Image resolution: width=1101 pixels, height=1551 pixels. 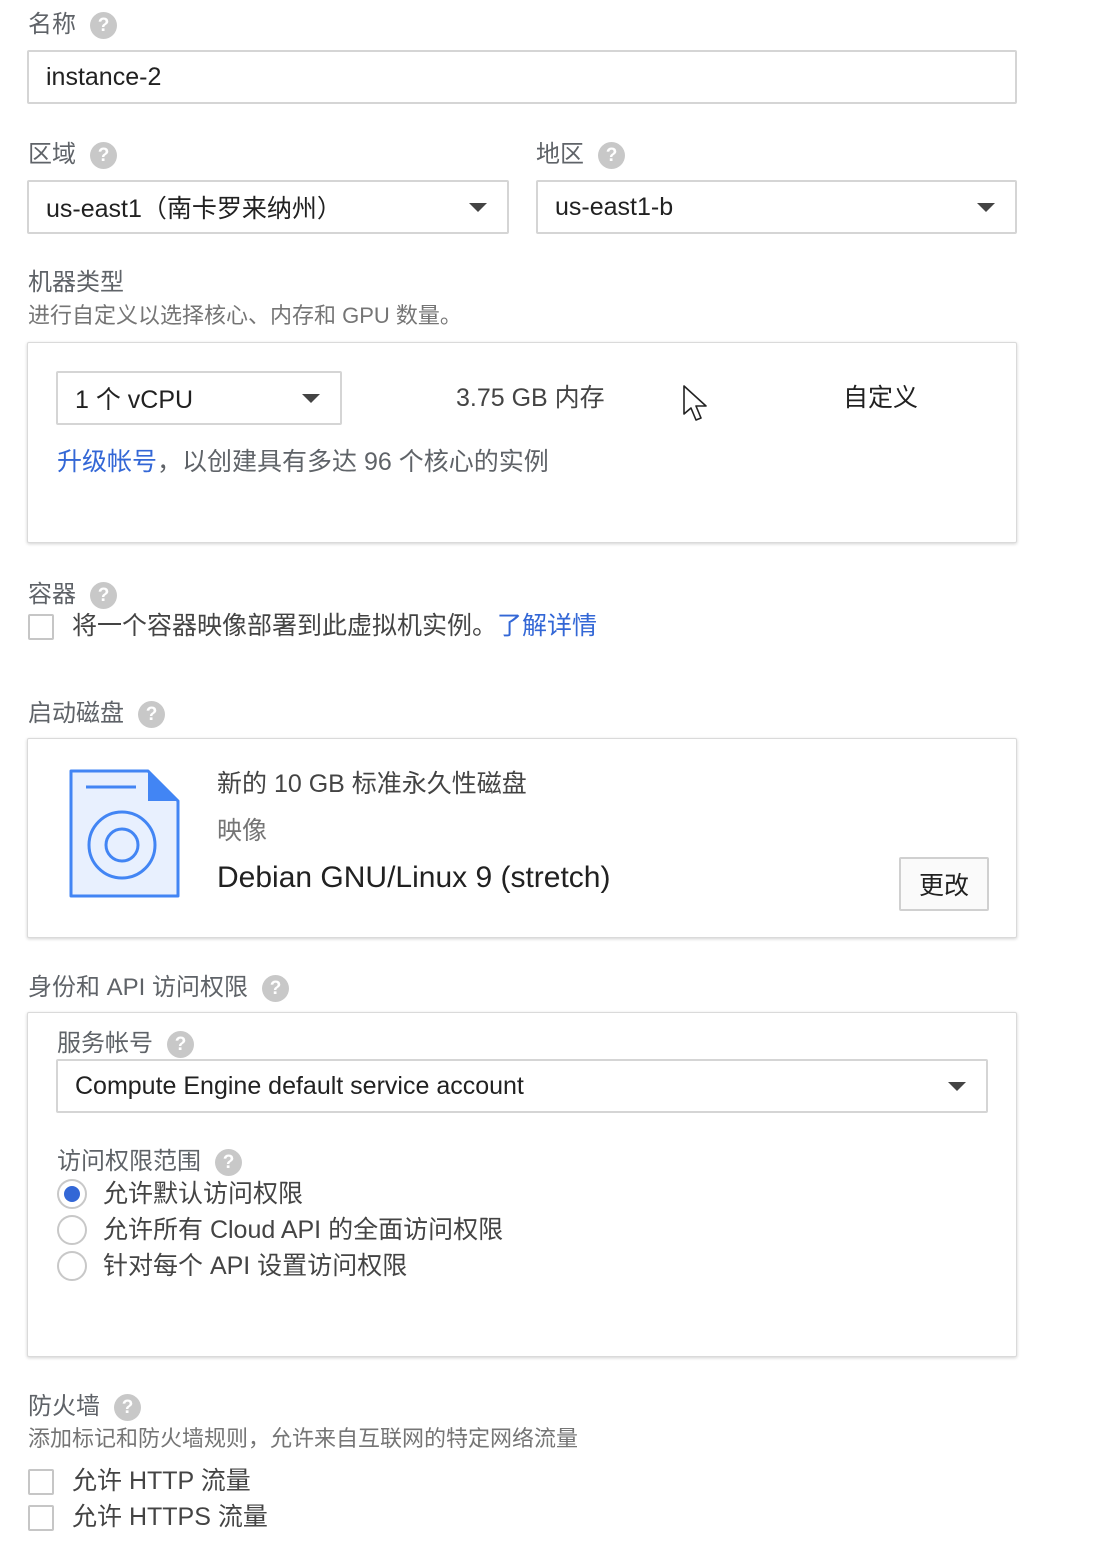 I want to click on memory-text: 3.75 GB 内存, so click(x=530, y=398).